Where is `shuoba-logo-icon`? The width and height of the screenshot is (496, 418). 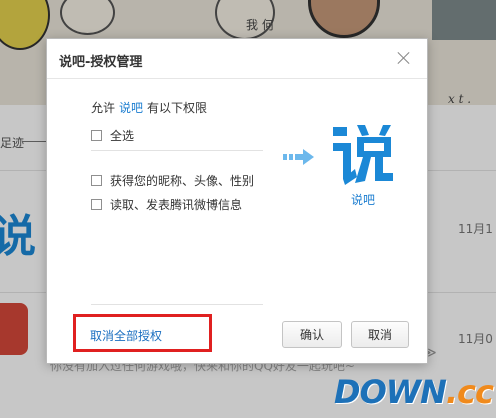
shuoba-logo-icon is located at coordinates (363, 155).